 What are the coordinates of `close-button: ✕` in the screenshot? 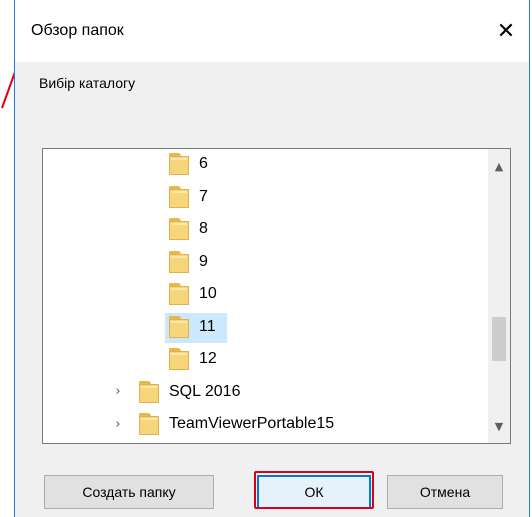 It's located at (506, 31).